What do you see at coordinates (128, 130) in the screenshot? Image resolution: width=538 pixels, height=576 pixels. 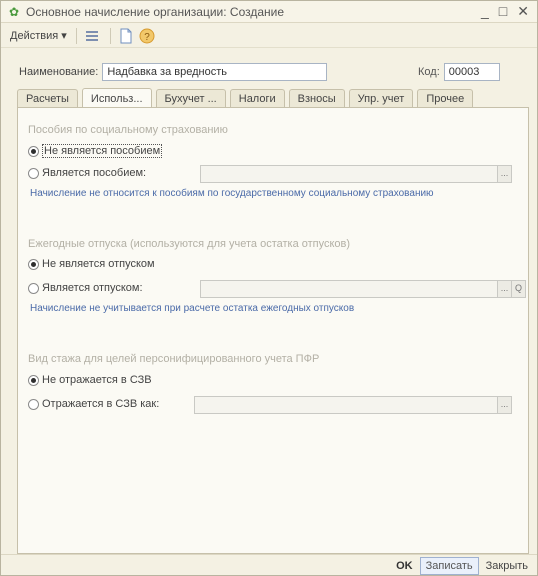 I see `section-title-social: Пособия по социальному страхованию` at bounding box center [128, 130].